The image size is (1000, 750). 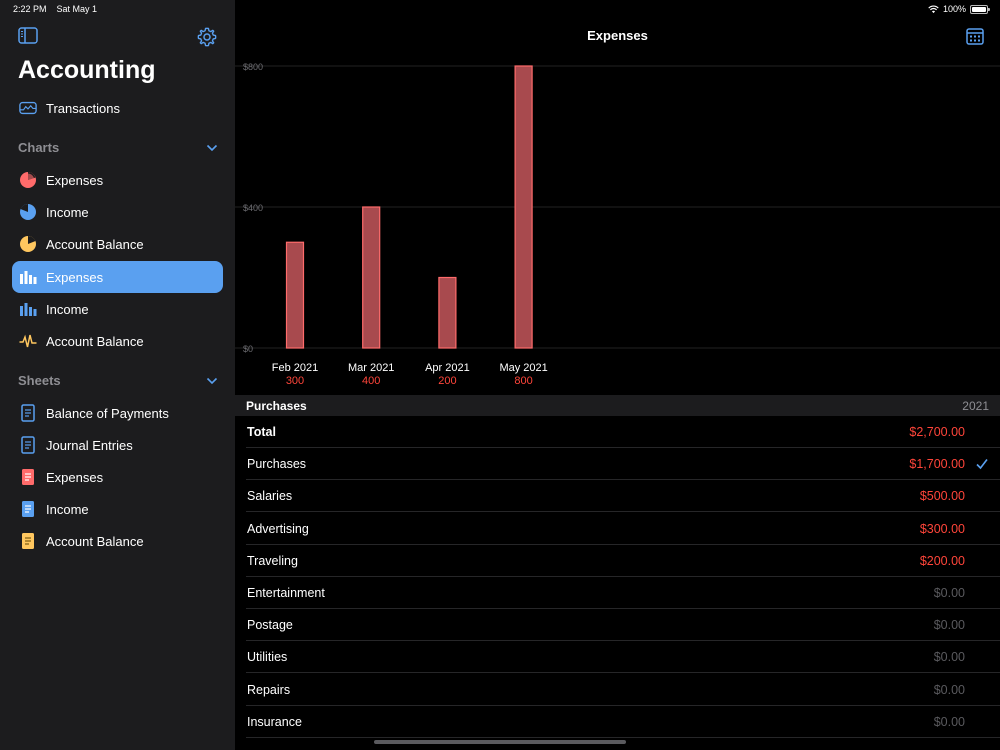 I want to click on section-header-sheets: Sheets, so click(x=118, y=380).